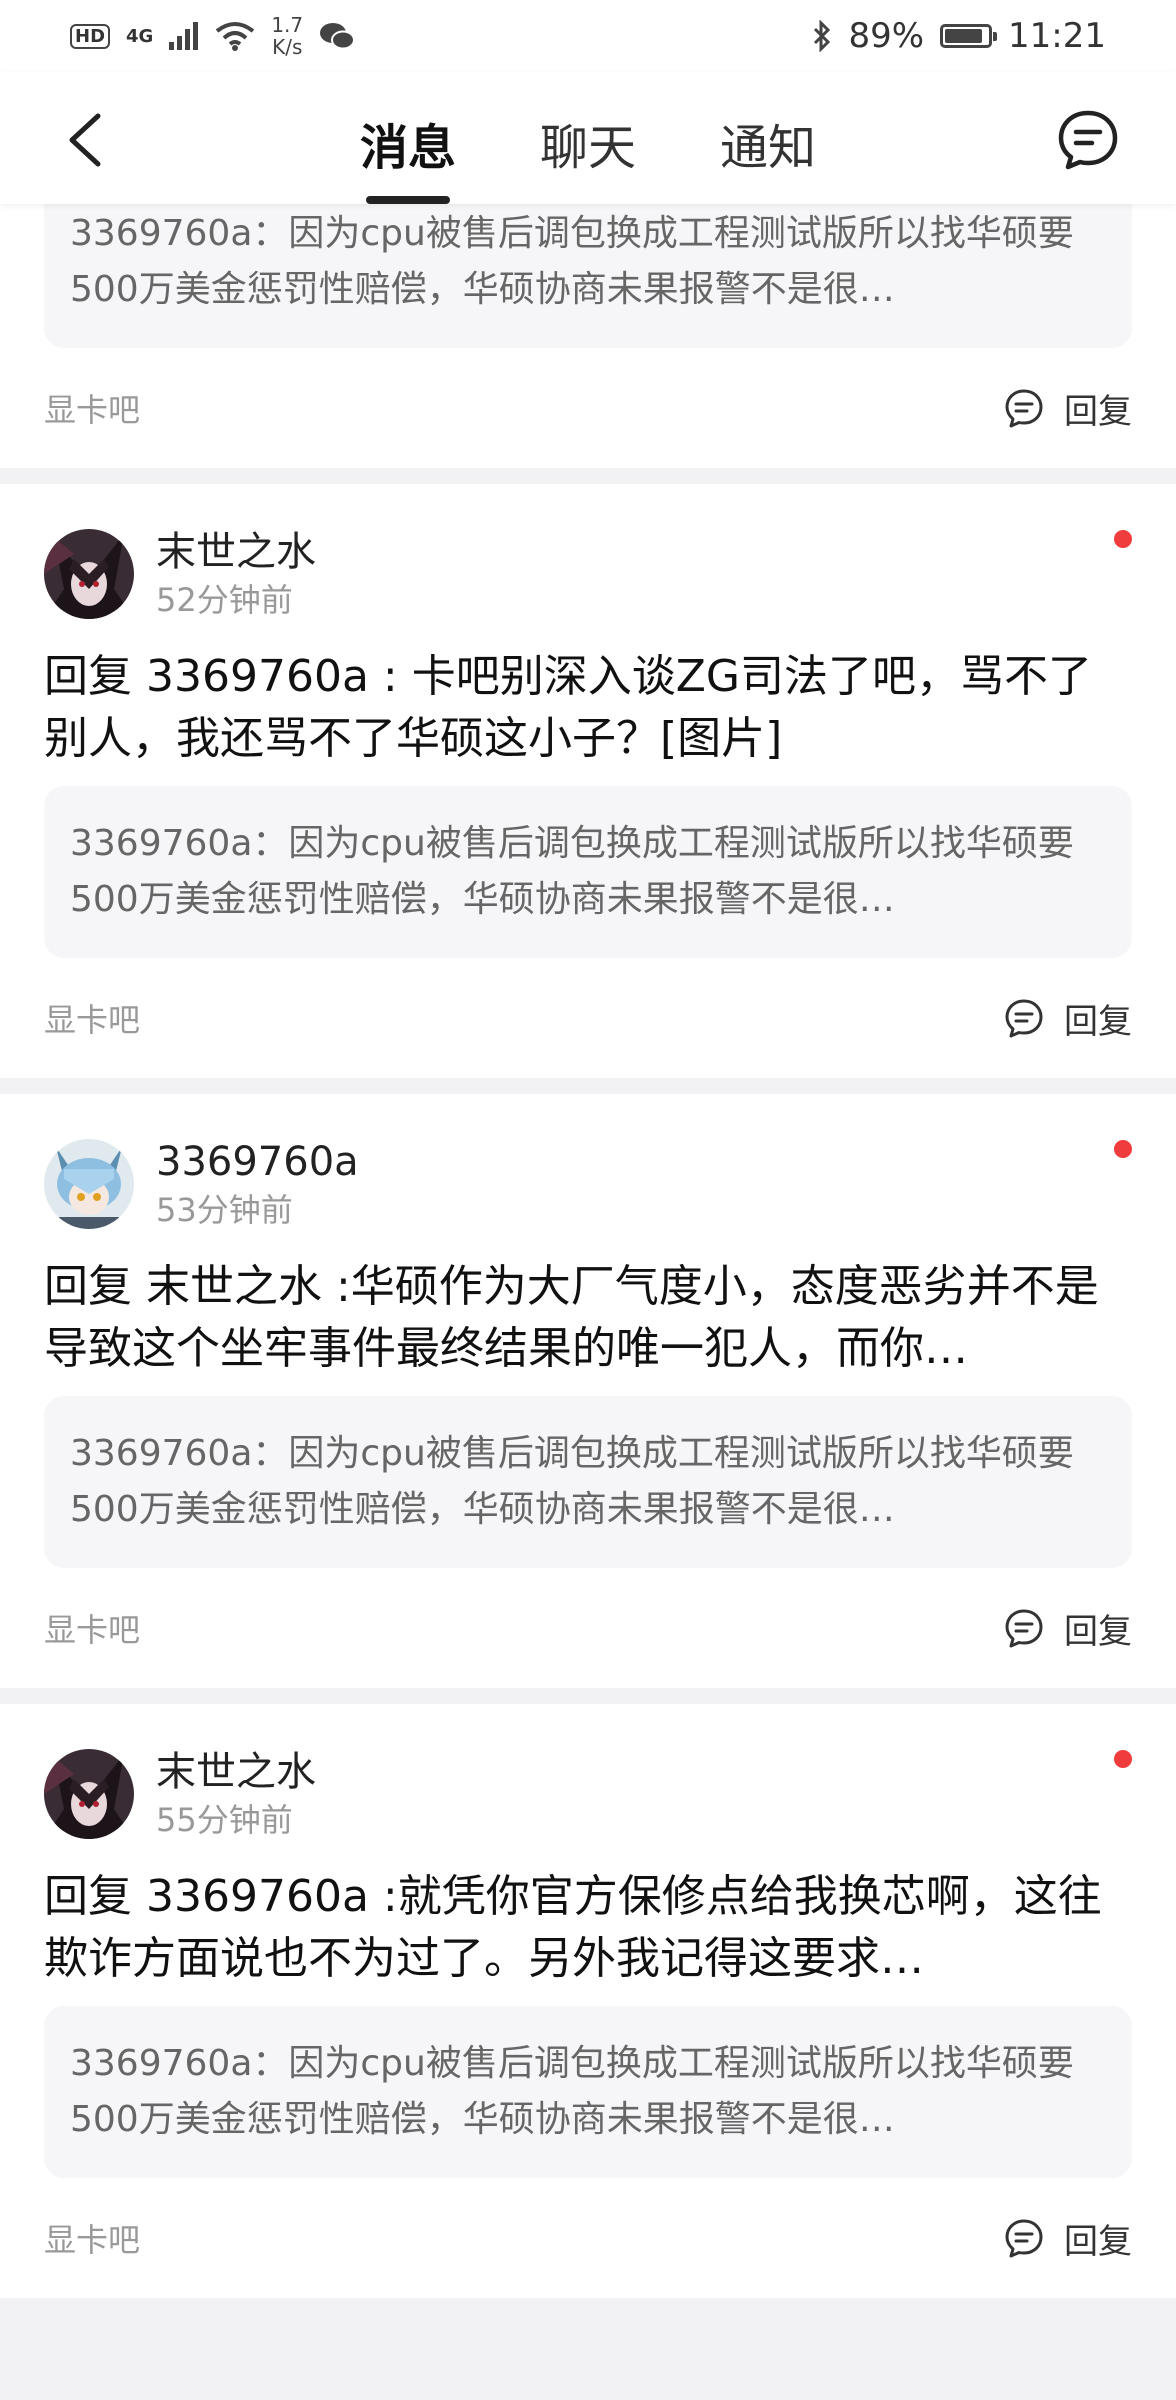 The image size is (1176, 2400). I want to click on user-meta: 3369760a 53分钟前, so click(257, 1184).